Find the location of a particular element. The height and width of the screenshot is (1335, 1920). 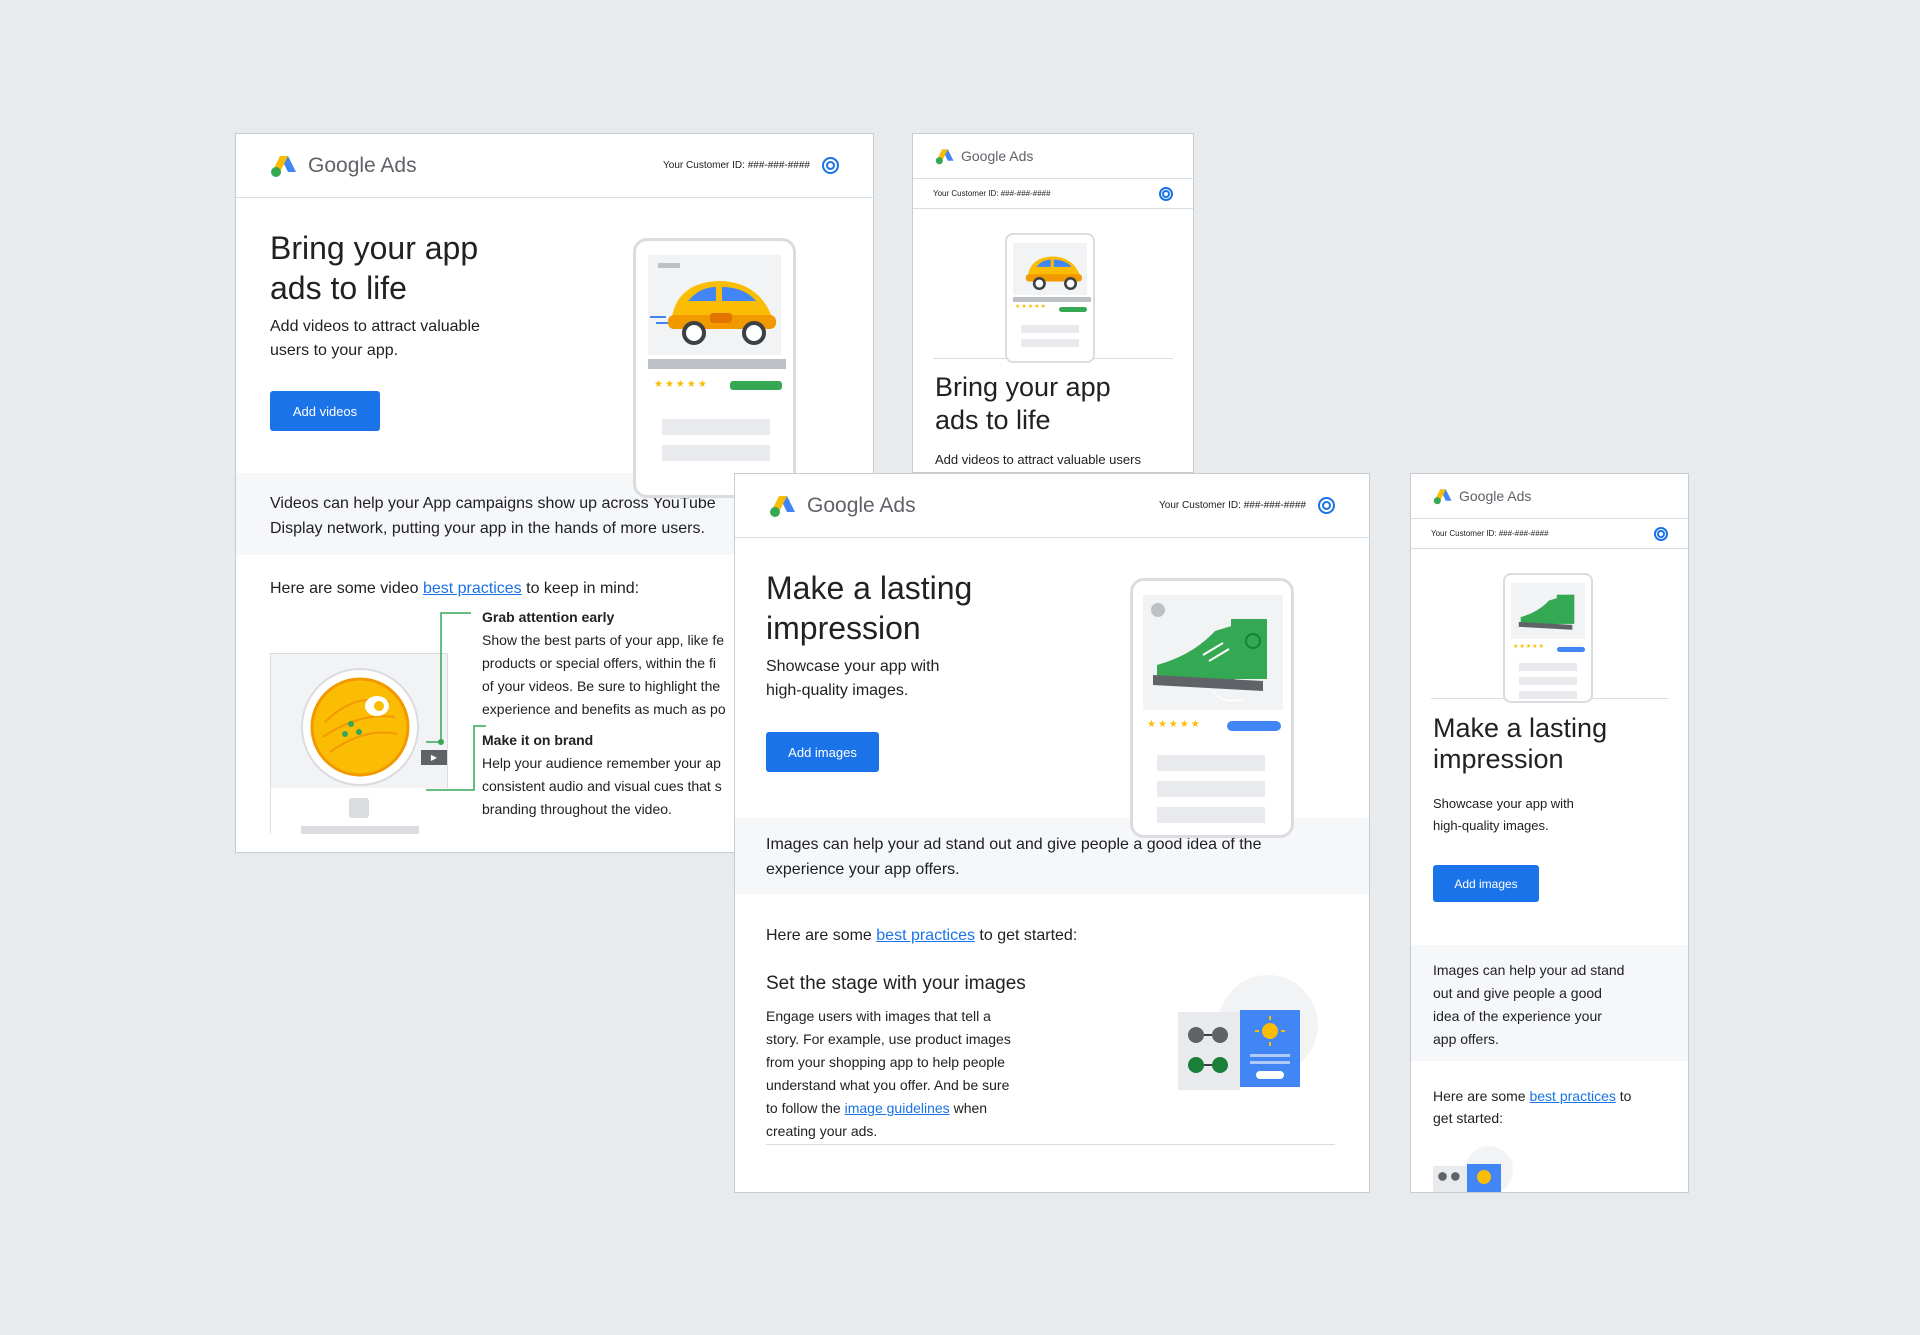

video-thumbnail is located at coordinates (714, 305).